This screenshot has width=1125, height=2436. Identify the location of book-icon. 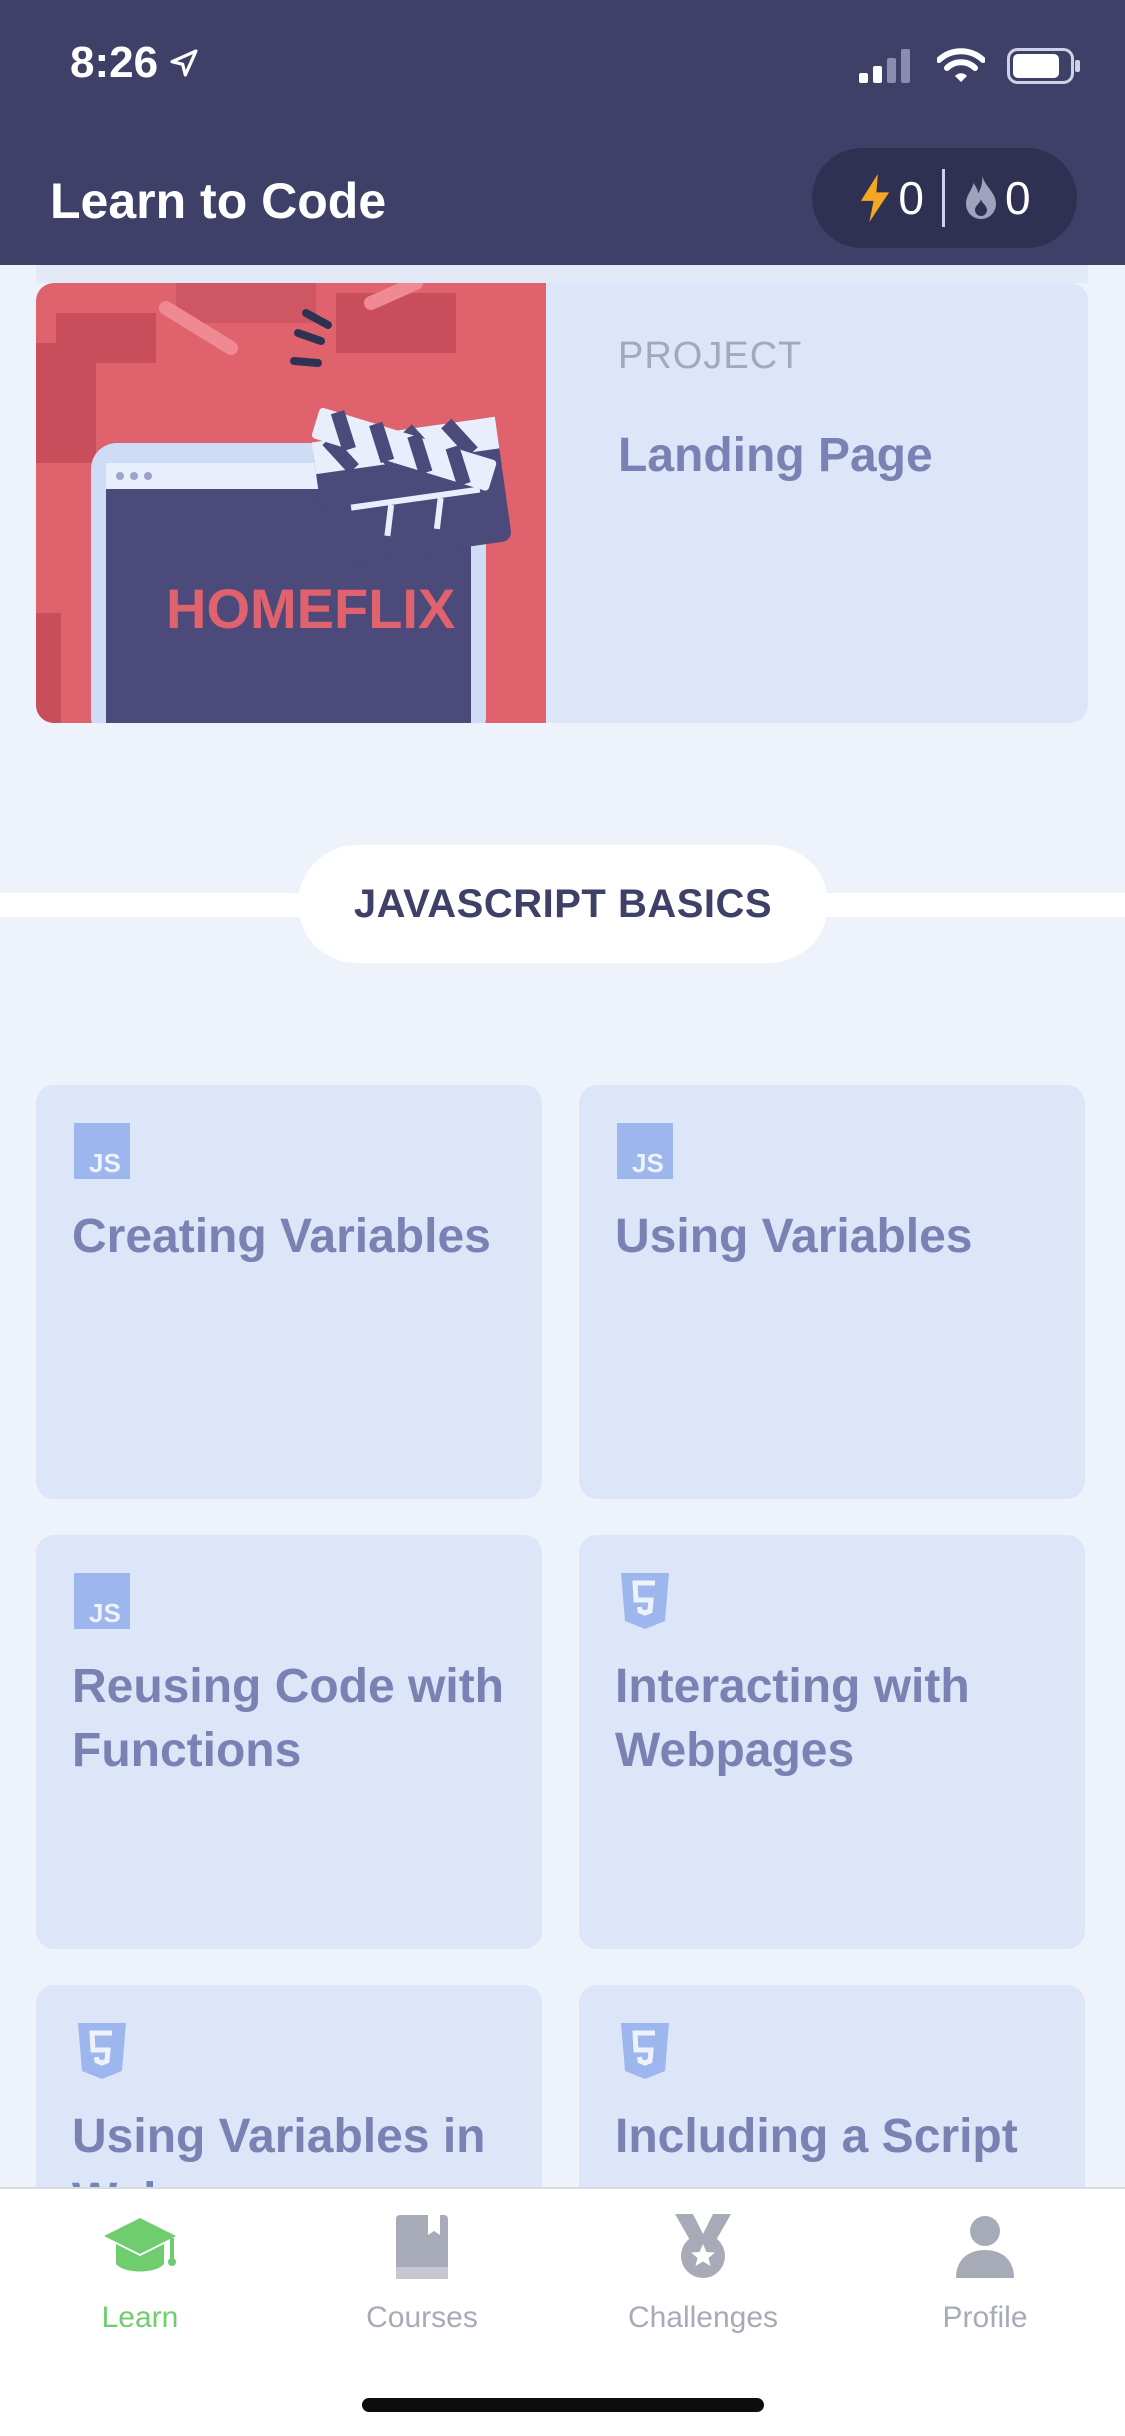
(422, 2247).